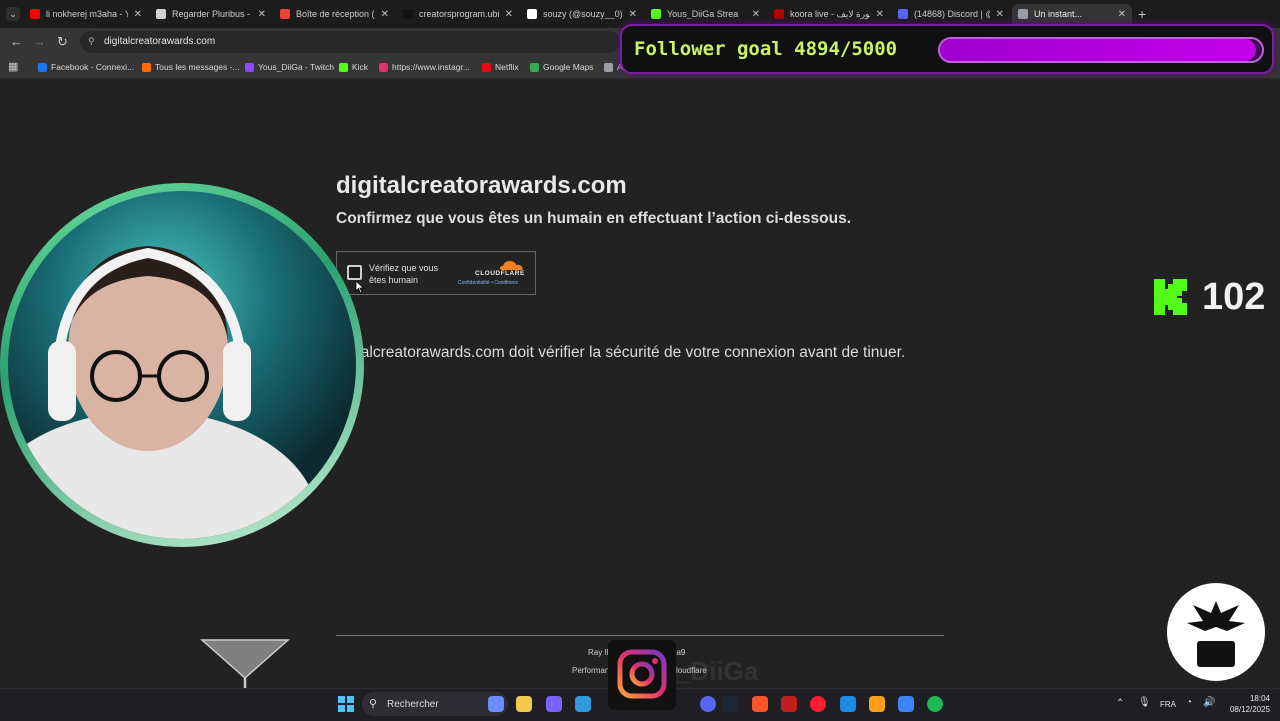 The height and width of the screenshot is (721, 1280). I want to click on ccleaner-icon, so click(848, 704).